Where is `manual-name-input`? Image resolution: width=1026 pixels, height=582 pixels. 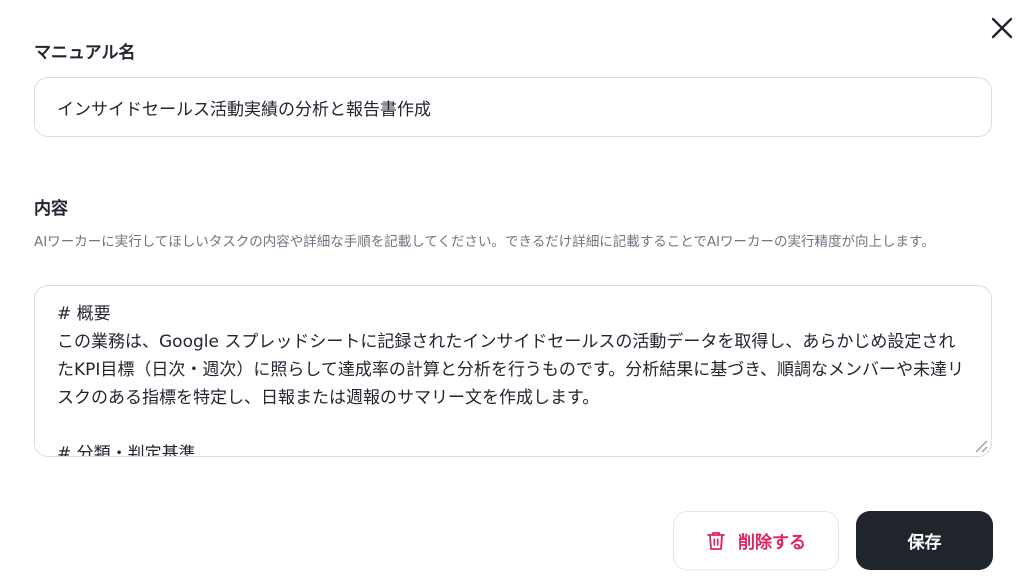 manual-name-input is located at coordinates (513, 107).